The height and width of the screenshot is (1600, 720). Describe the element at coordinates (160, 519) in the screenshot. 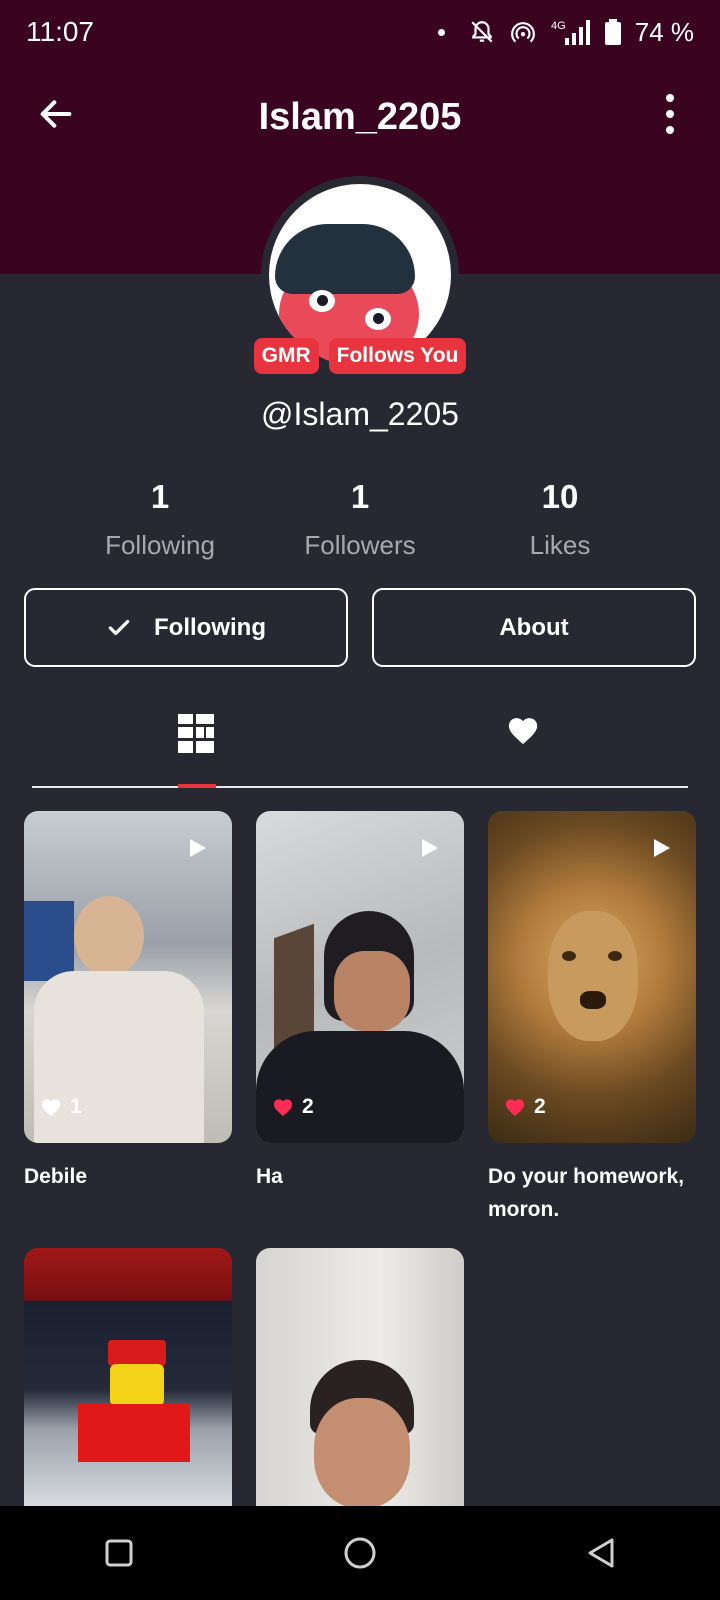

I see `stat-following: 1 Following` at that location.